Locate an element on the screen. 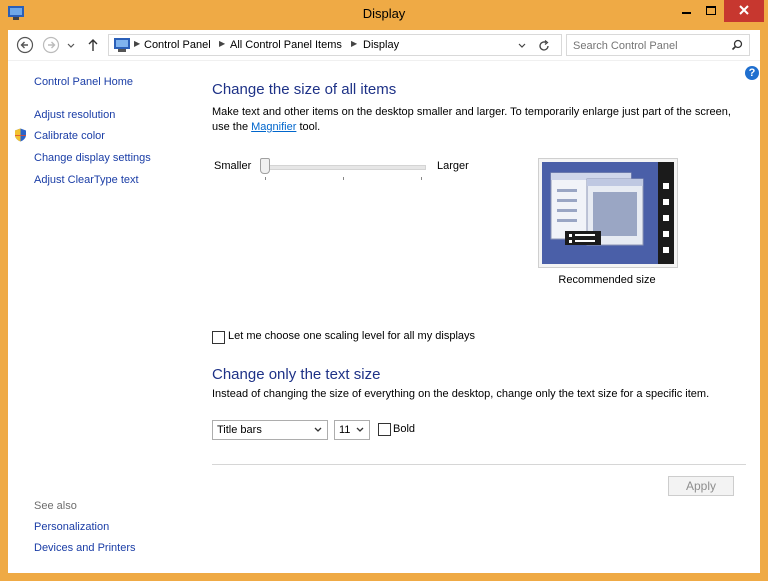 This screenshot has width=768, height=581. help-icon: ? is located at coordinates (752, 73).